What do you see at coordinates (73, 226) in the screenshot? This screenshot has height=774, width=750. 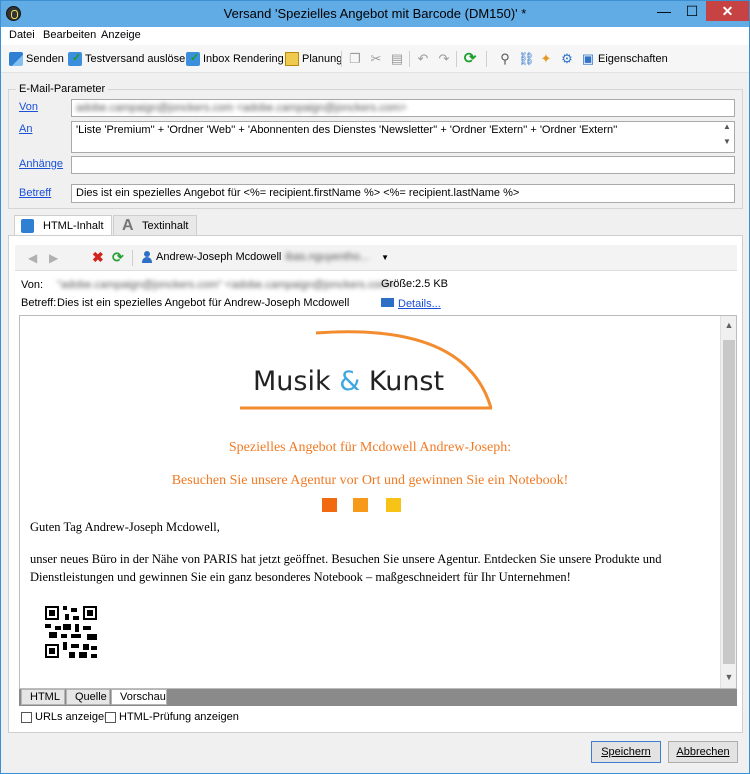 I see `tab-html-label: HTML-Inhalt` at bounding box center [73, 226].